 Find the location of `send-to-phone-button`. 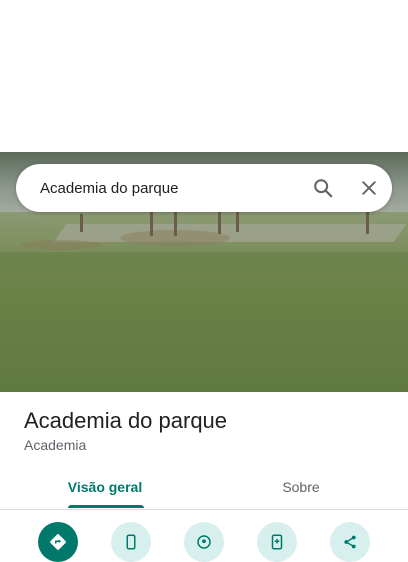

send-to-phone-button is located at coordinates (277, 542).